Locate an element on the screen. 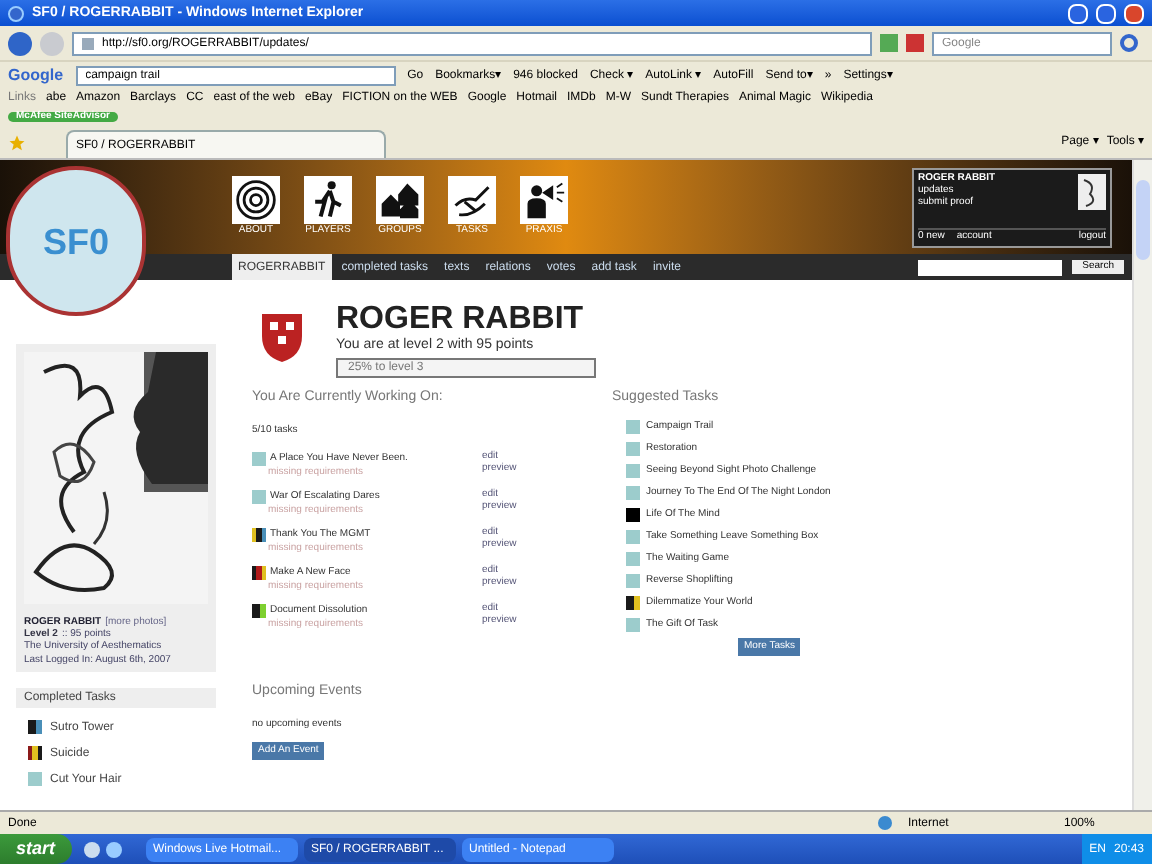 This screenshot has width=1152, height=864. avatar-thumbnail is located at coordinates (1092, 192).